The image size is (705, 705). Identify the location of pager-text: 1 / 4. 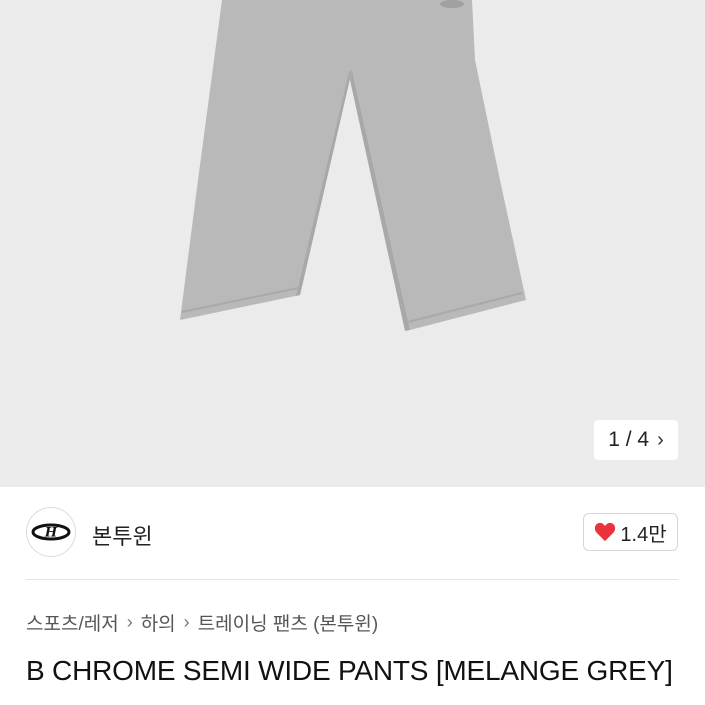
(629, 439).